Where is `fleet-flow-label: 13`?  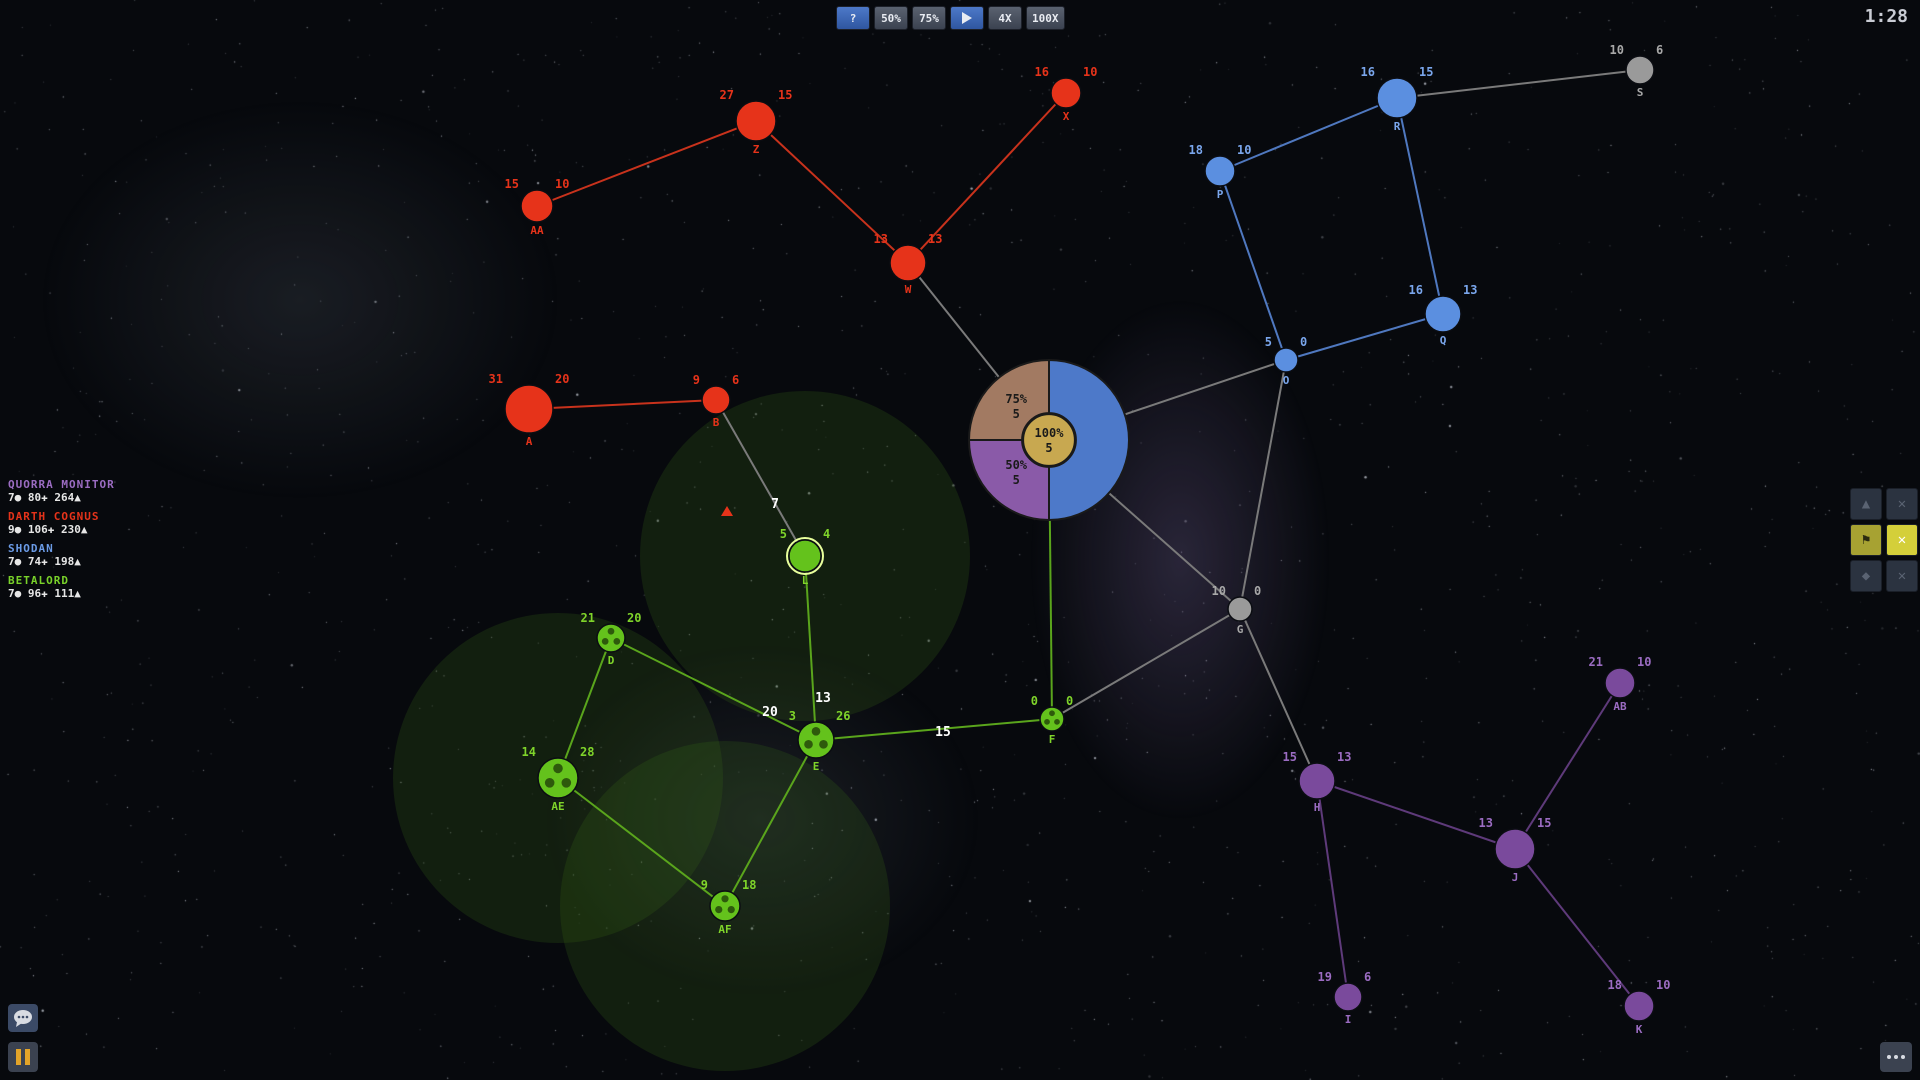
fleet-flow-label: 13 is located at coordinates (823, 698).